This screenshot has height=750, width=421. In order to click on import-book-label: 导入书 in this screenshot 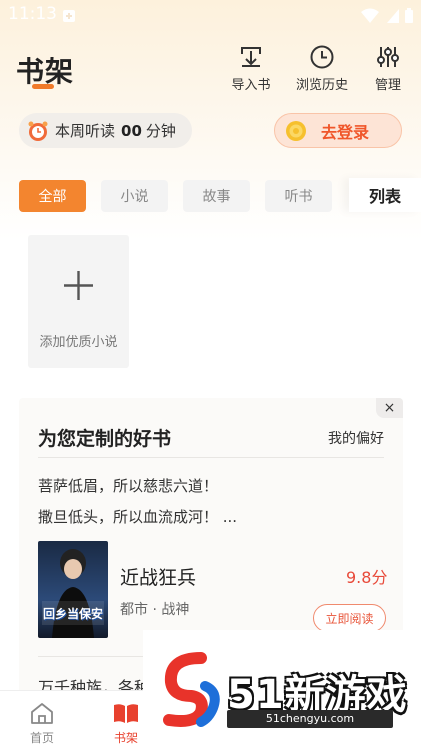, I will do `click(251, 85)`.